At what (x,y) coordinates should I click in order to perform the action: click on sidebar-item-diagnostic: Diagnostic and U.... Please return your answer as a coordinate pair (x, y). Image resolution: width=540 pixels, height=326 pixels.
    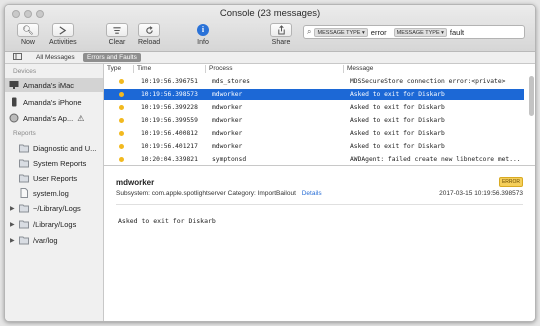
    Looking at the image, I should click on (54, 148).